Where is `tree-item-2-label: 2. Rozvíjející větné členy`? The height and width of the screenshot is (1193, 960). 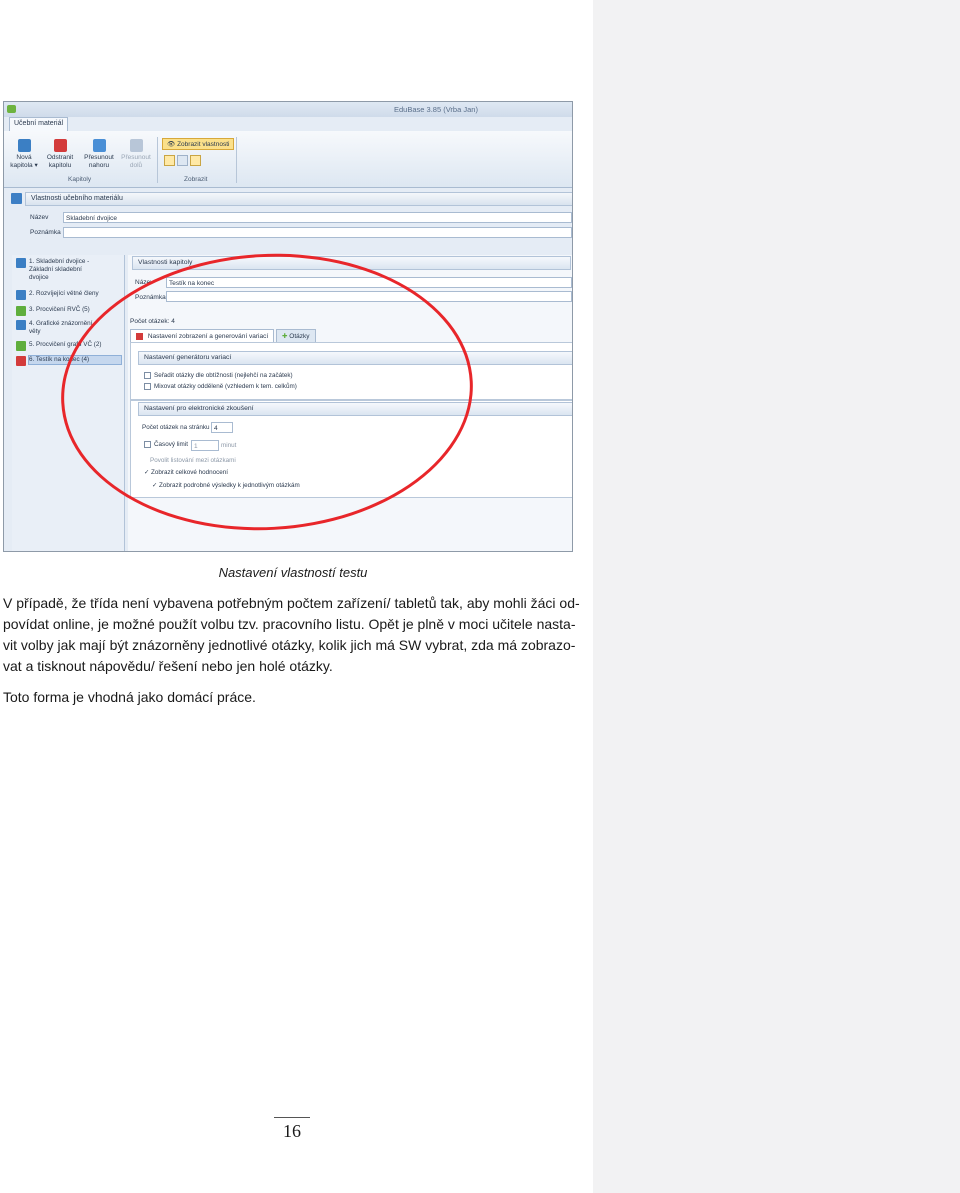
tree-item-2-label: 2. Rozvíjející větné členy is located at coordinates (64, 293).